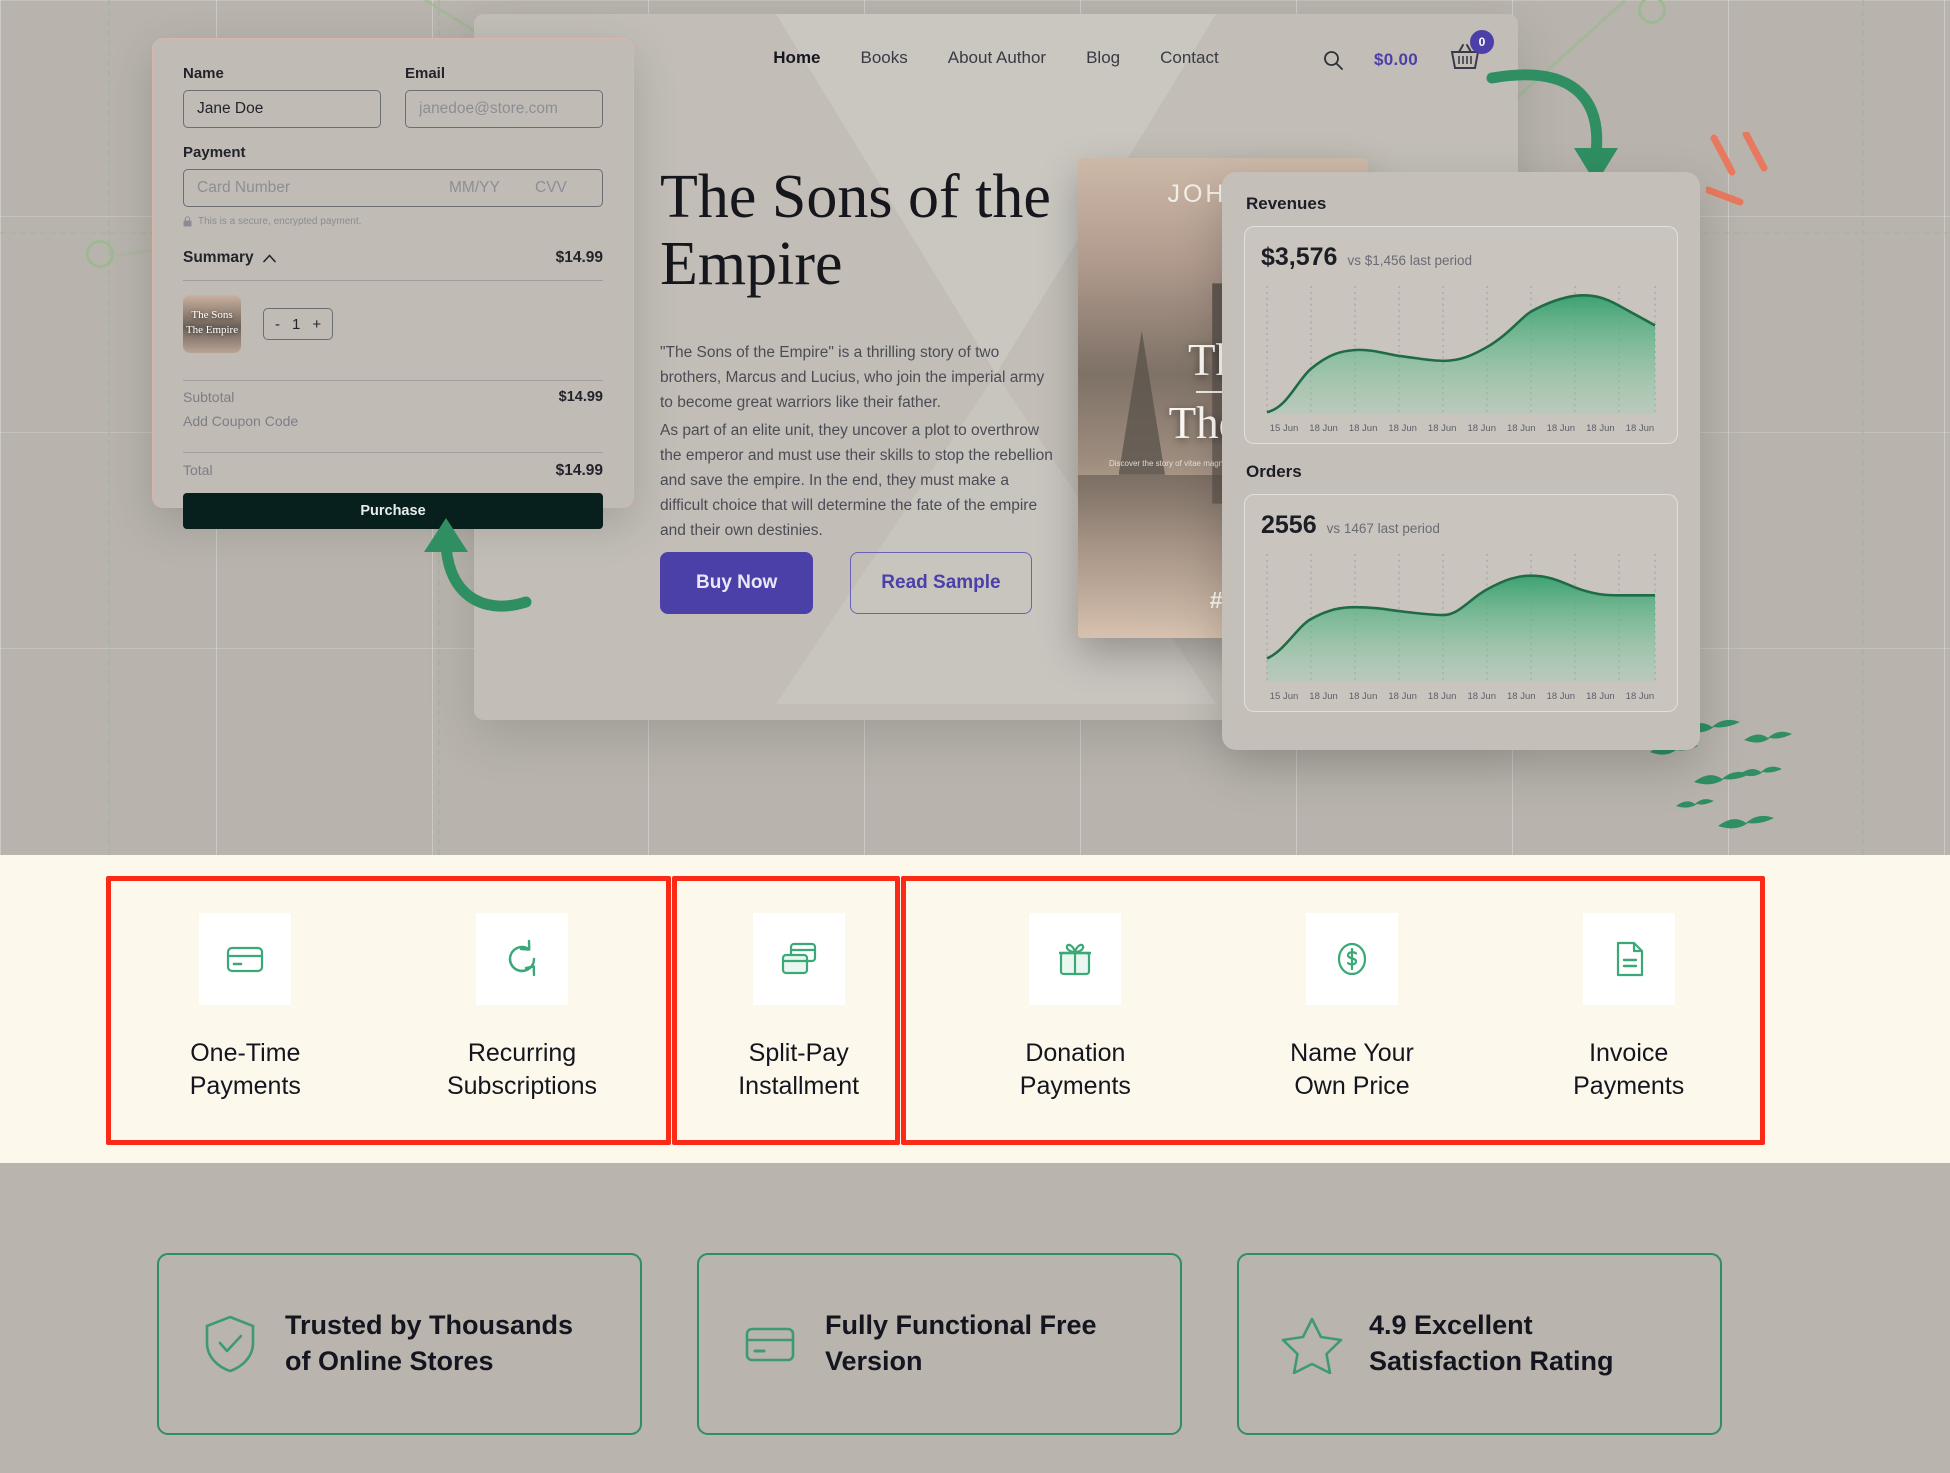 This screenshot has width=1950, height=1473. What do you see at coordinates (799, 1086) in the screenshot?
I see `split-pay-line-2: Installment` at bounding box center [799, 1086].